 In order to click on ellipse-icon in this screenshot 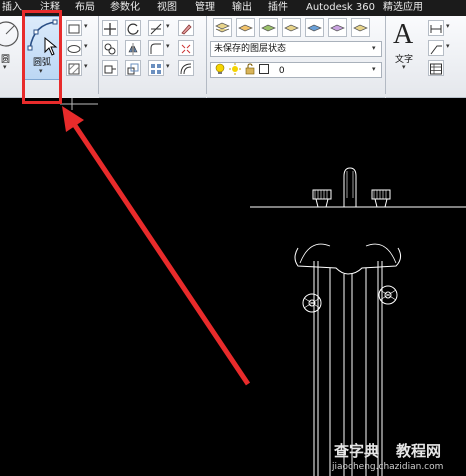, I will do `click(74, 49)`.